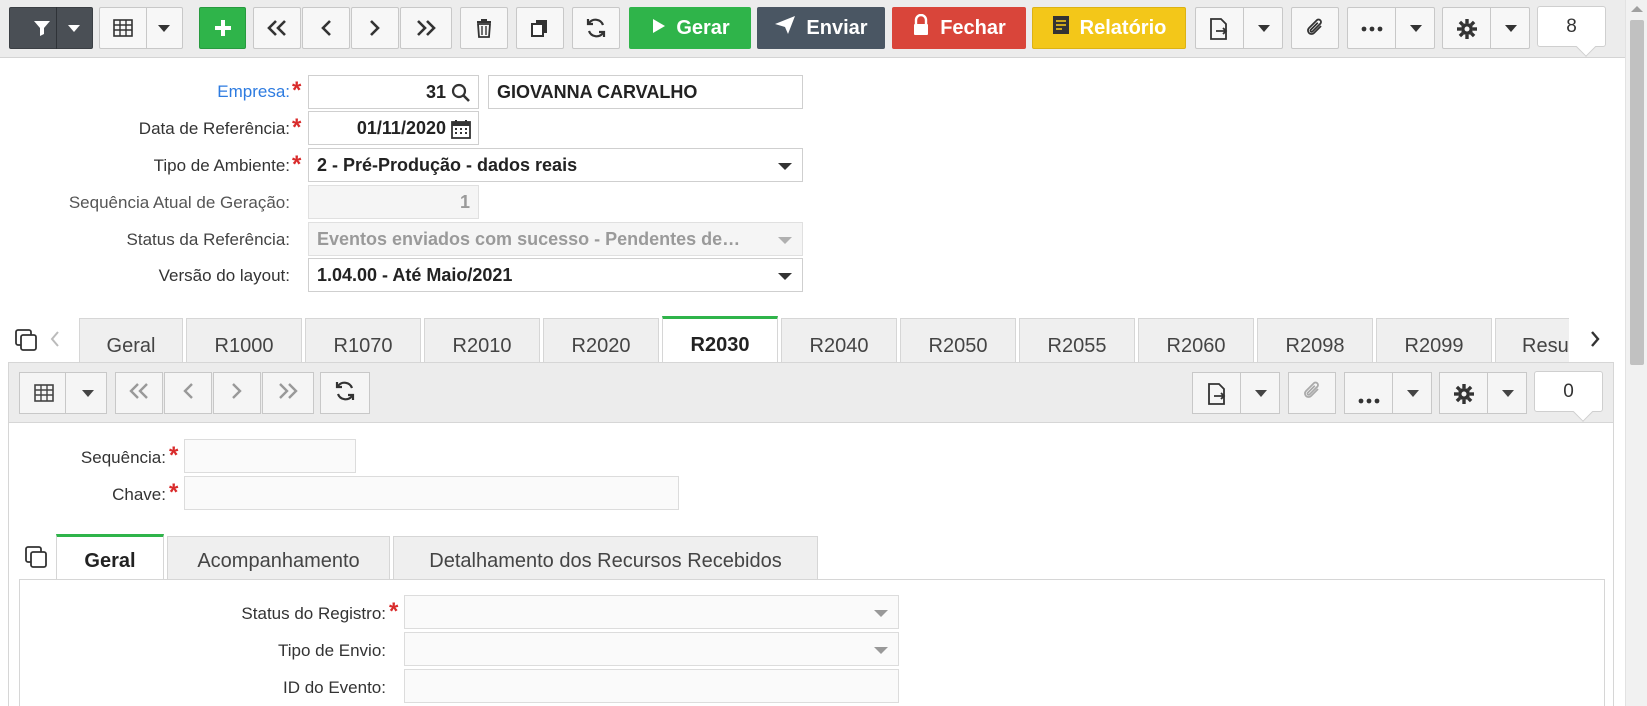 Image resolution: width=1647 pixels, height=706 pixels. I want to click on tab-r2055: R2055, so click(1077, 340).